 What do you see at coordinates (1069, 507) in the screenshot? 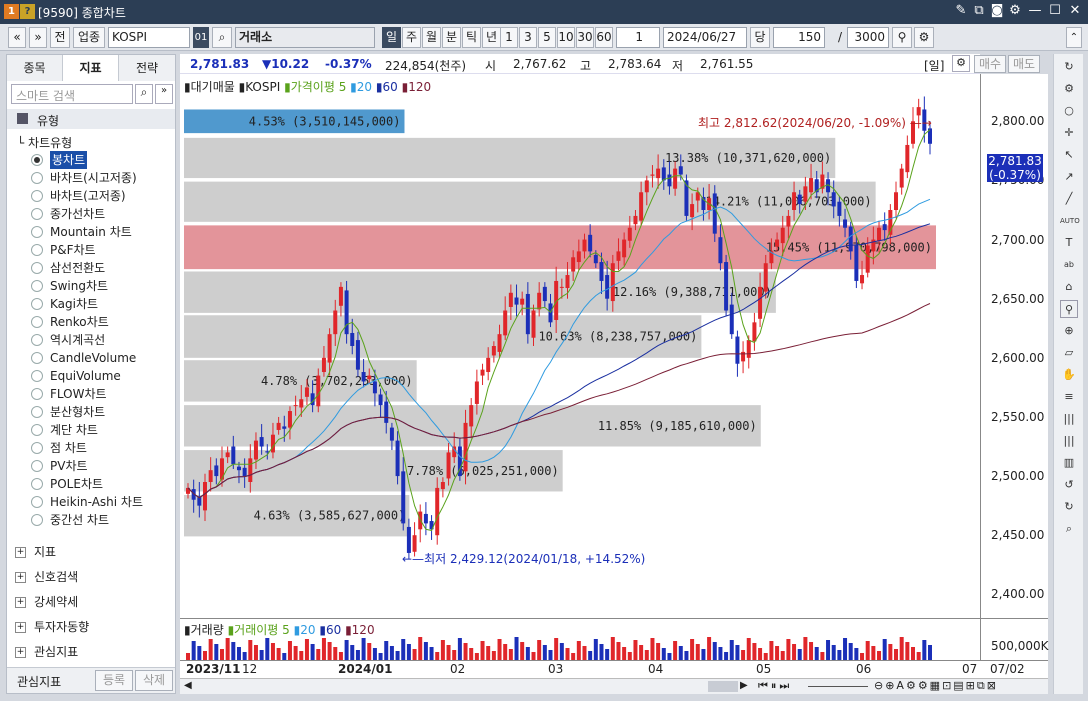
I see `redo-icon: ↻` at bounding box center [1069, 507].